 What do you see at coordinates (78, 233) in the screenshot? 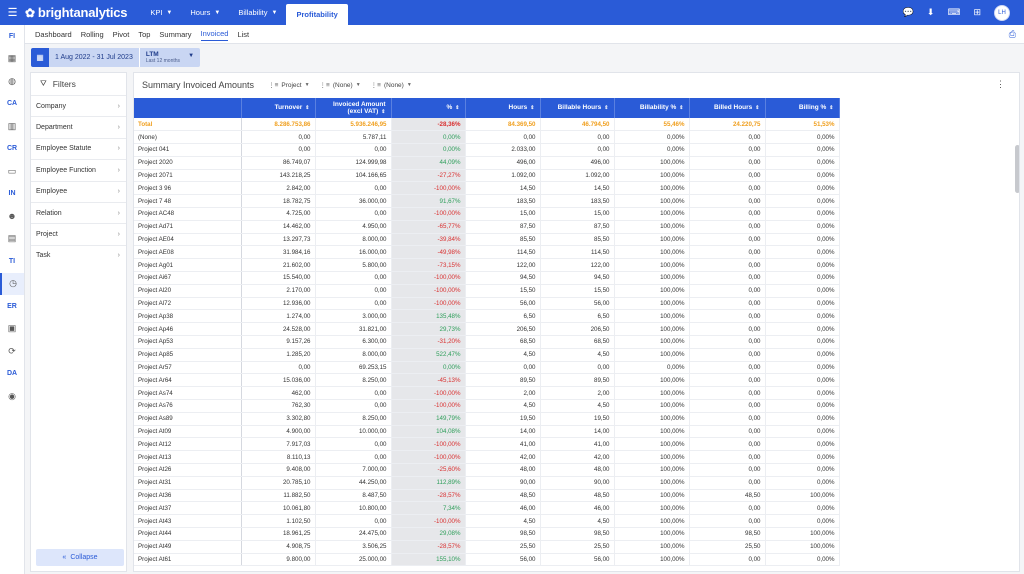
I see `filter-project: Project ›` at bounding box center [78, 233].